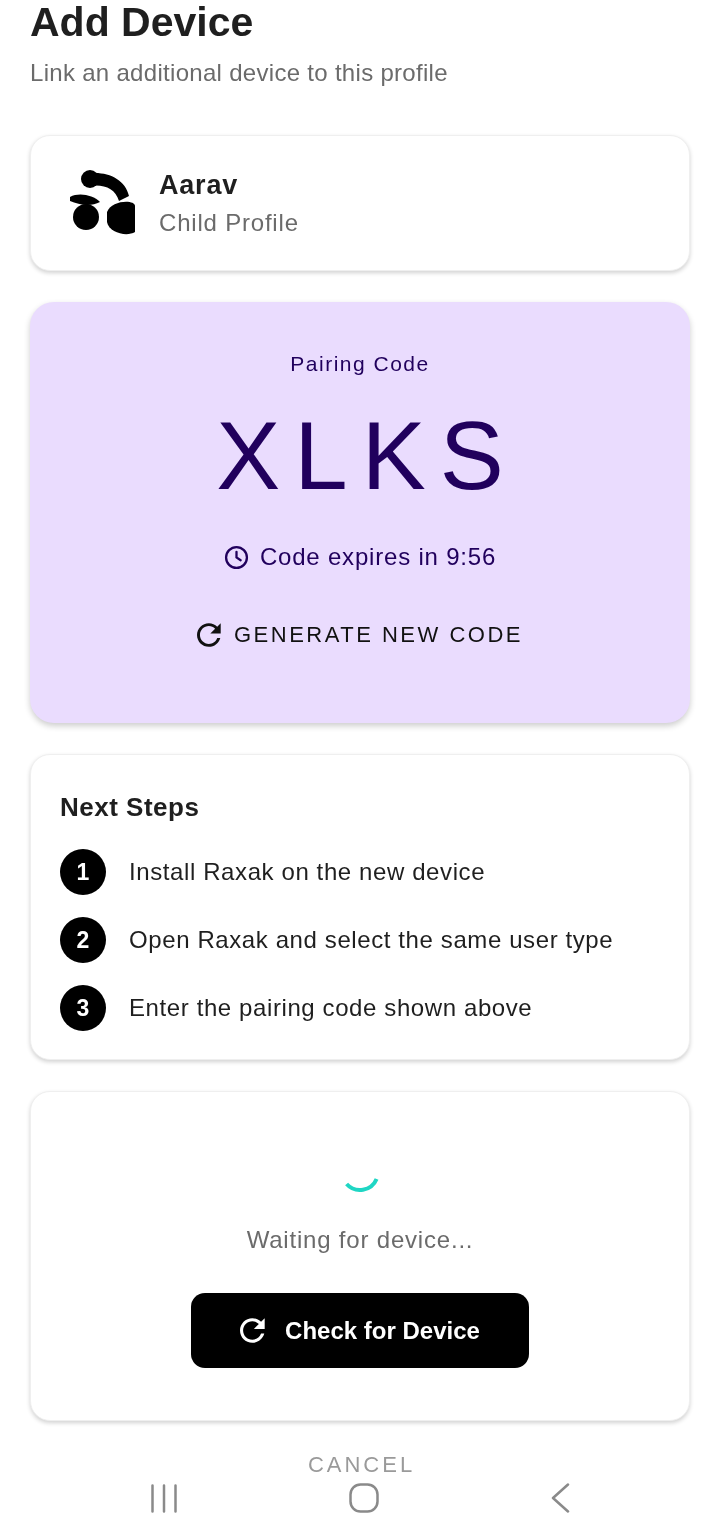 Image resolution: width=720 pixels, height=1540 pixels. What do you see at coordinates (560, 1498) in the screenshot?
I see `back-icon` at bounding box center [560, 1498].